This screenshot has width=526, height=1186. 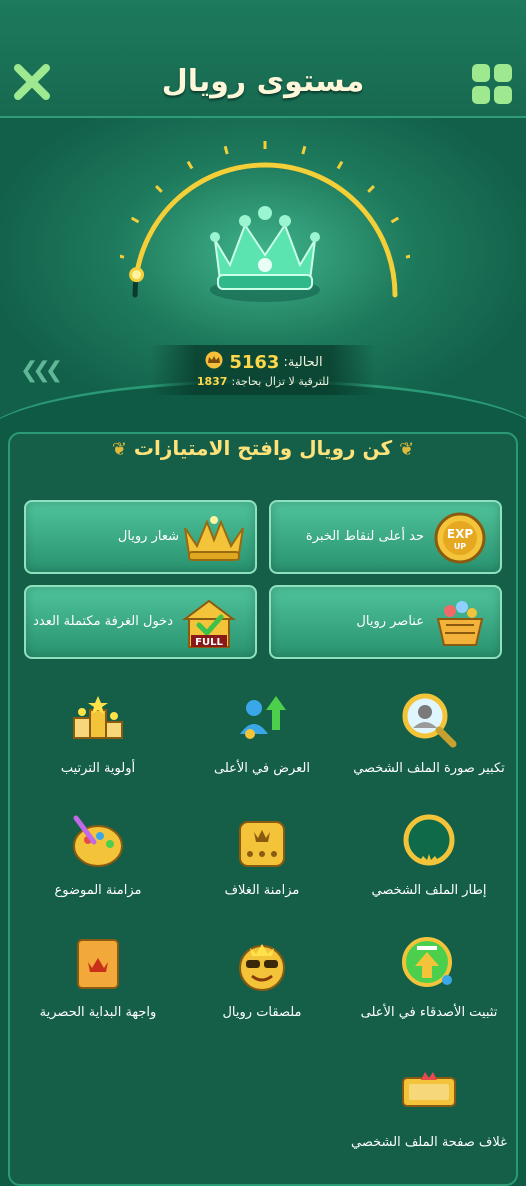 I want to click on feature-profile-cover: غلاف صفحة الملف الشخصي, so click(x=429, y=1109).